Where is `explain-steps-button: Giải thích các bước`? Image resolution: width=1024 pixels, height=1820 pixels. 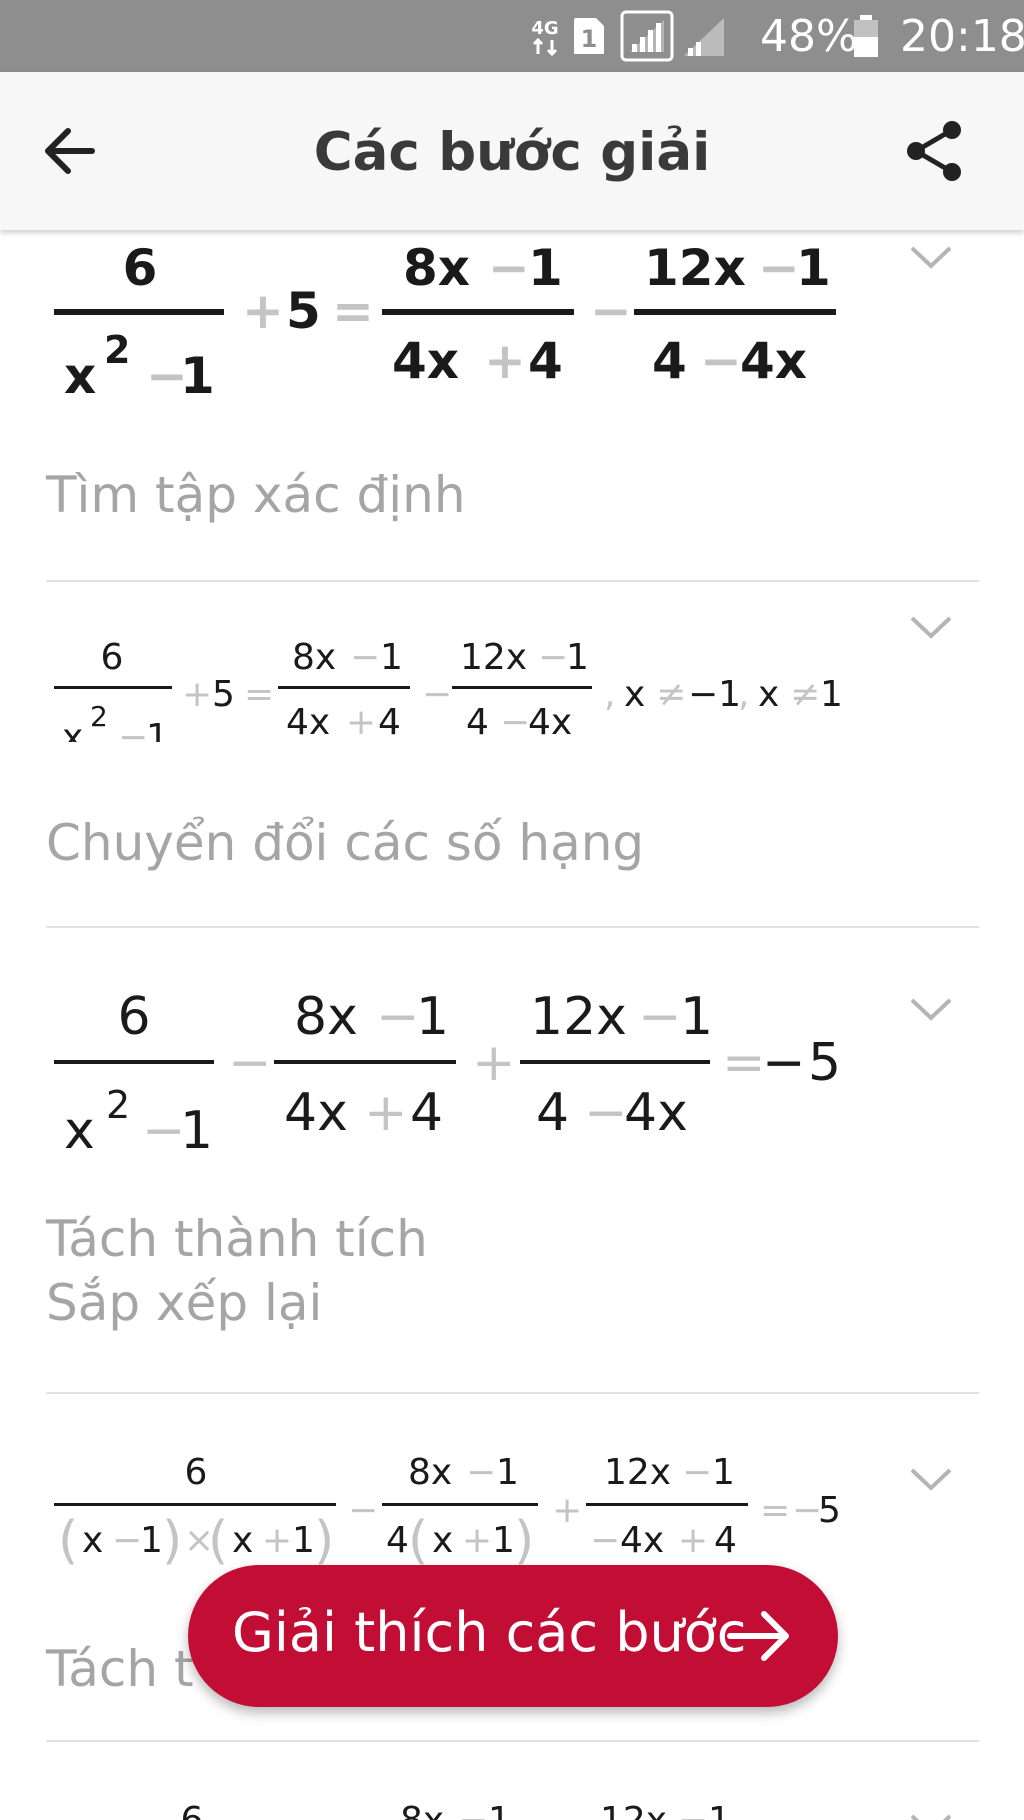
explain-steps-button: Giải thích các bước is located at coordinates (513, 1636).